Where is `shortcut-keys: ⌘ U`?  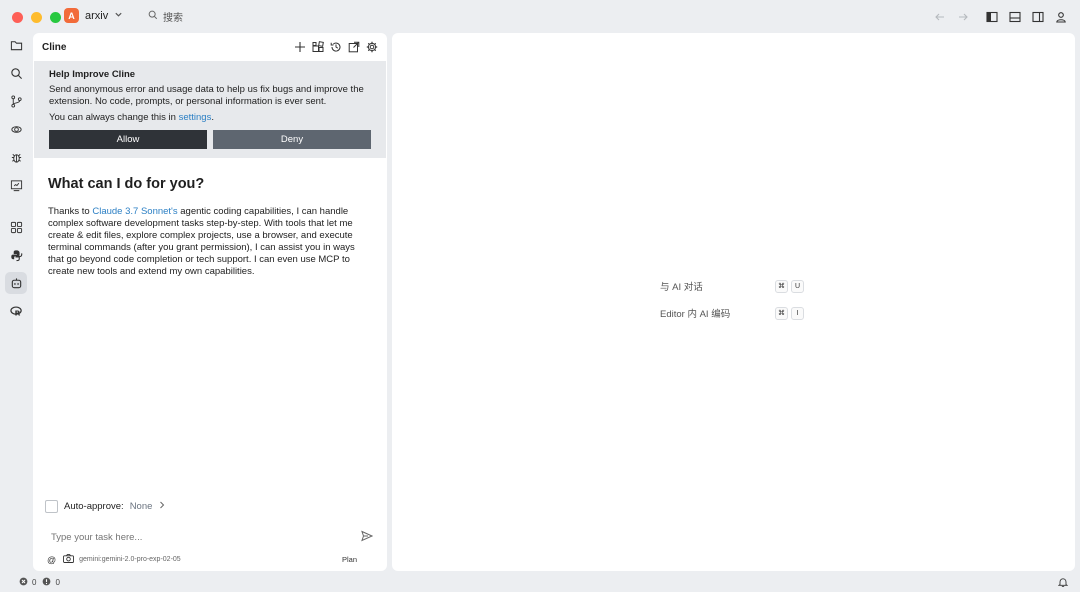
shortcut-keys: ⌘ U is located at coordinates (789, 286).